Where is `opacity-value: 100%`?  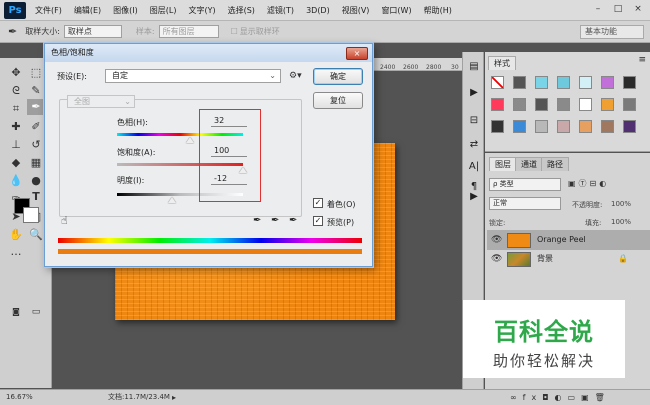
opacity-value: 100% is located at coordinates (621, 204).